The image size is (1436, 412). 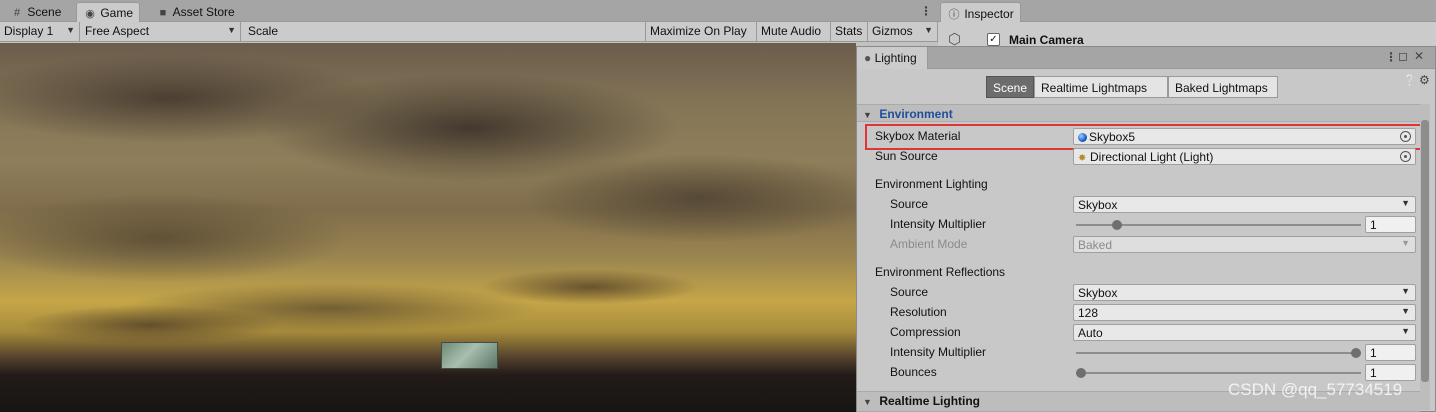 I want to click on maximize-on-play-label: Maximize On Play, so click(x=698, y=31).